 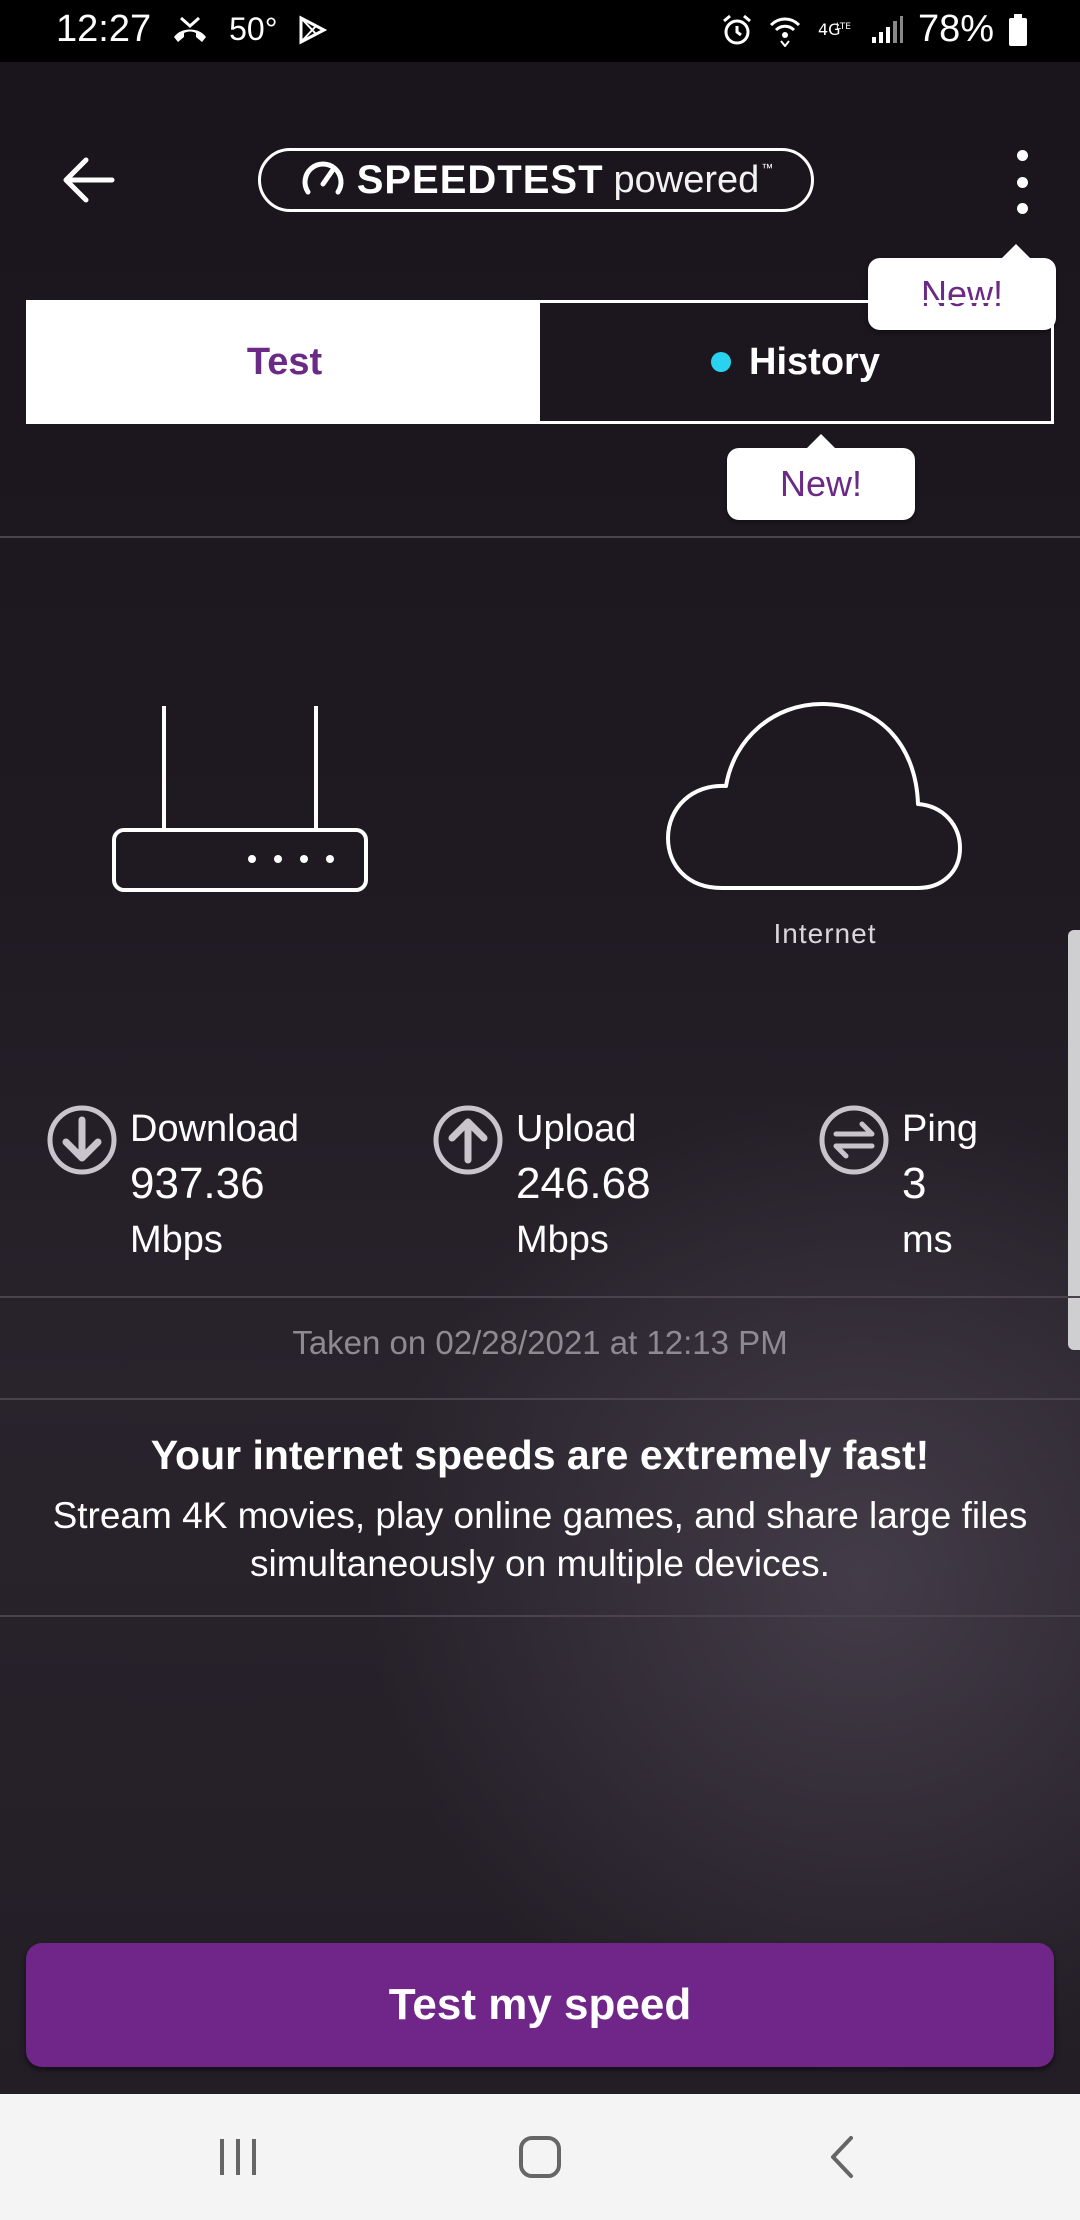 I want to click on upload-label: Upload, so click(x=576, y=1129).